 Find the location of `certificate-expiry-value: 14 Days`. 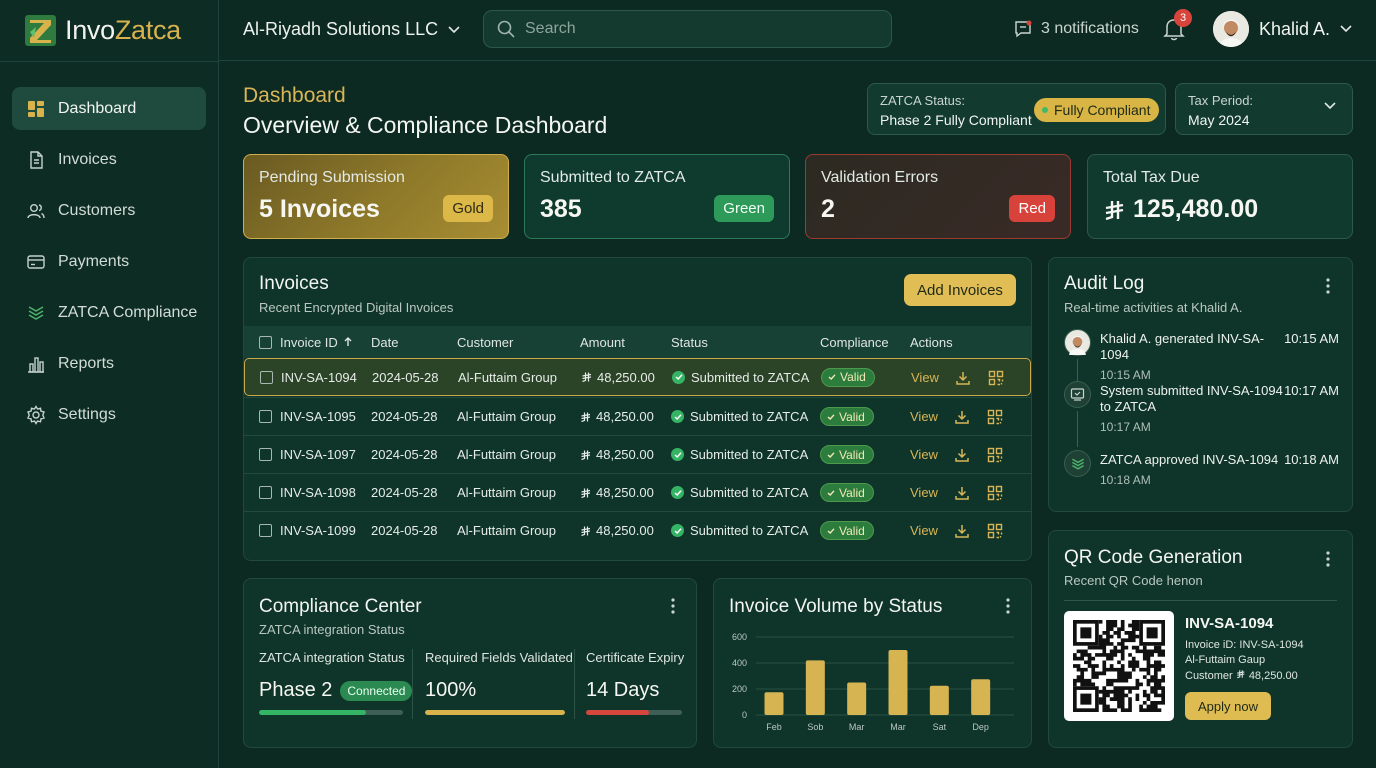

certificate-expiry-value: 14 Days is located at coordinates (623, 690).